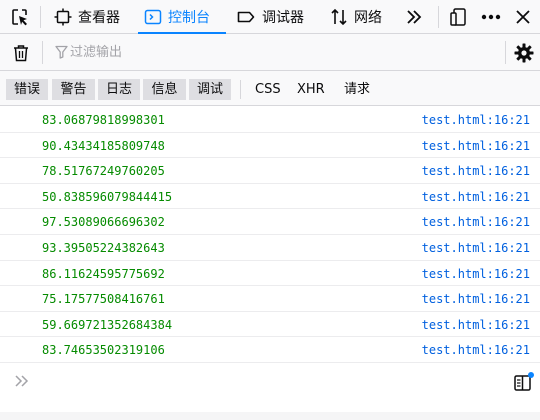 The image size is (540, 420). What do you see at coordinates (270, 146) in the screenshot?
I see `console-message: 90.43434185809748 test.html:16:21` at bounding box center [270, 146].